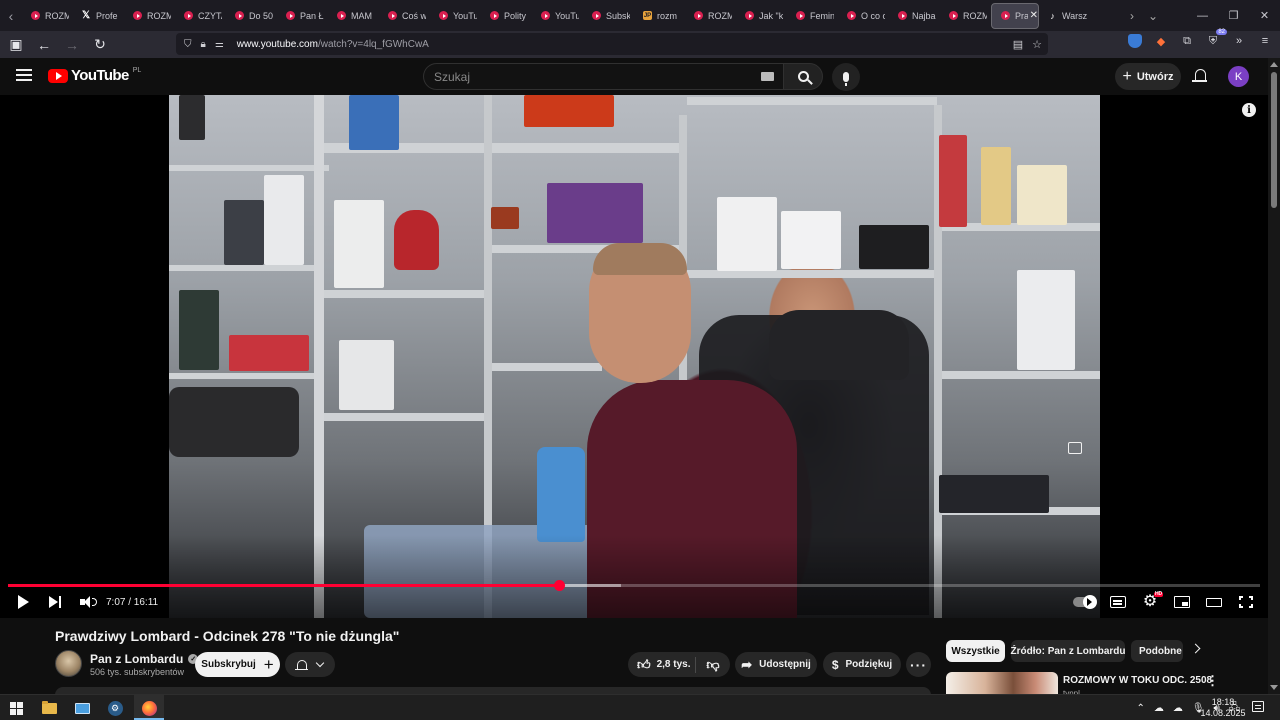 The width and height of the screenshot is (1280, 720). What do you see at coordinates (353, 16) in the screenshot?
I see `tab: MAM` at bounding box center [353, 16].